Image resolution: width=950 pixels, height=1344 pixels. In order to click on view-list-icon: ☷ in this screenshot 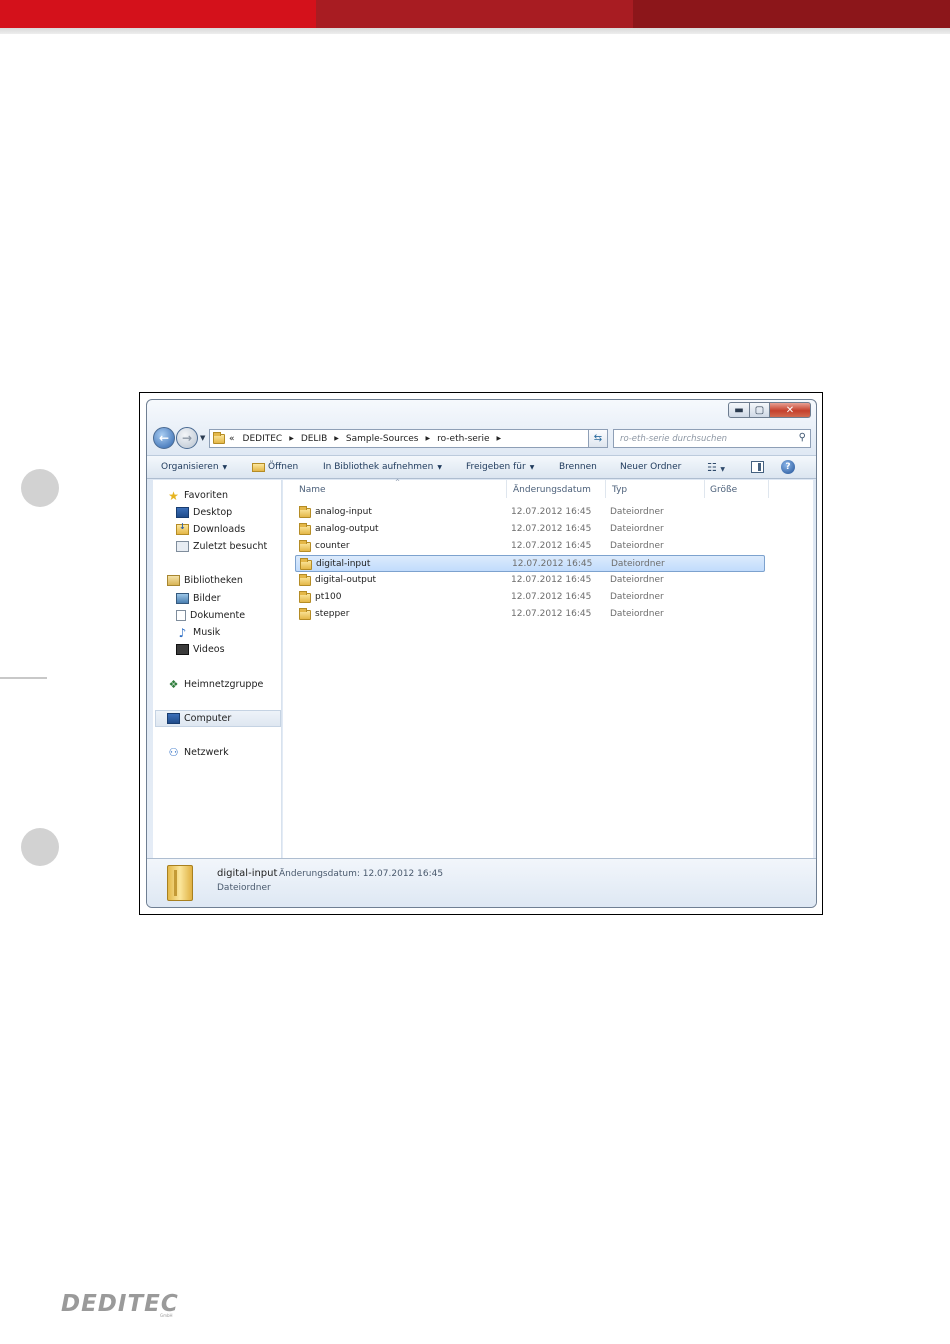, I will do `click(712, 467)`.